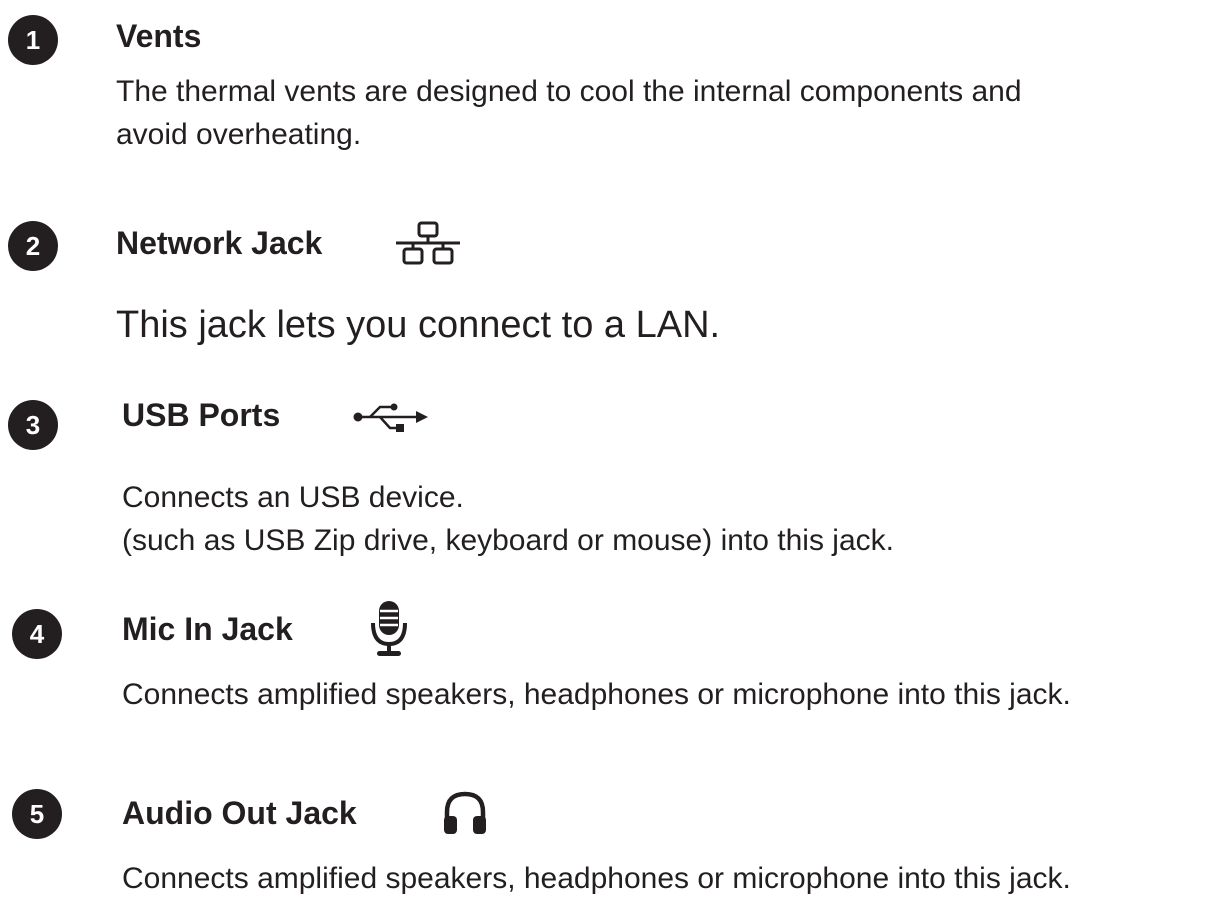  Describe the element at coordinates (33, 246) in the screenshot. I see `section-2-number-badge: 2` at that location.